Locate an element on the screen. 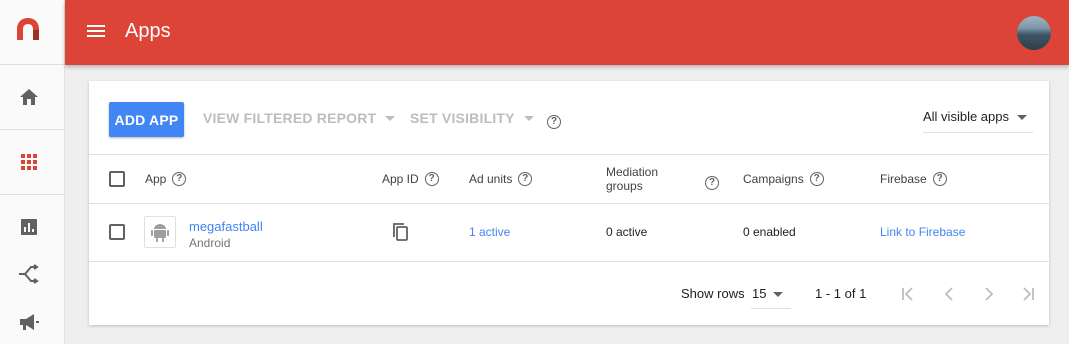 The height and width of the screenshot is (344, 1069). column-header-app-id: App ID ? is located at coordinates (410, 179).